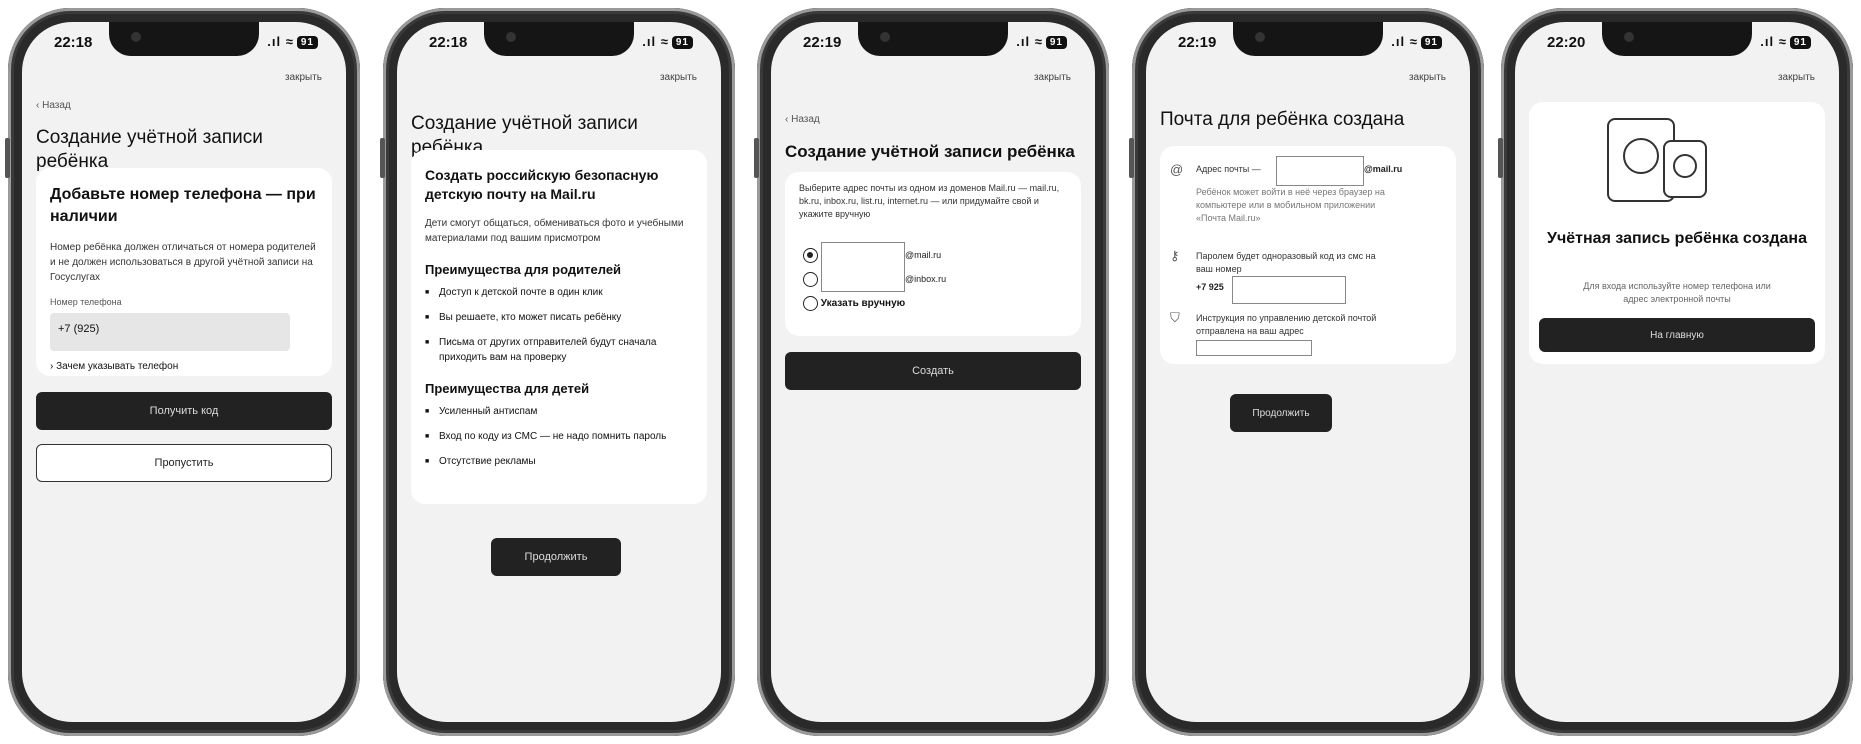 The width and height of the screenshot is (1861, 744). I want to click on status-bar: 22:20 .ıl ≈91, so click(1679, 44).